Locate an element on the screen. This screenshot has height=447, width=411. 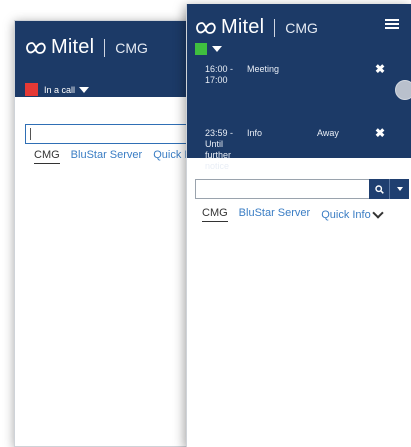
text-cursor is located at coordinates (30, 134).